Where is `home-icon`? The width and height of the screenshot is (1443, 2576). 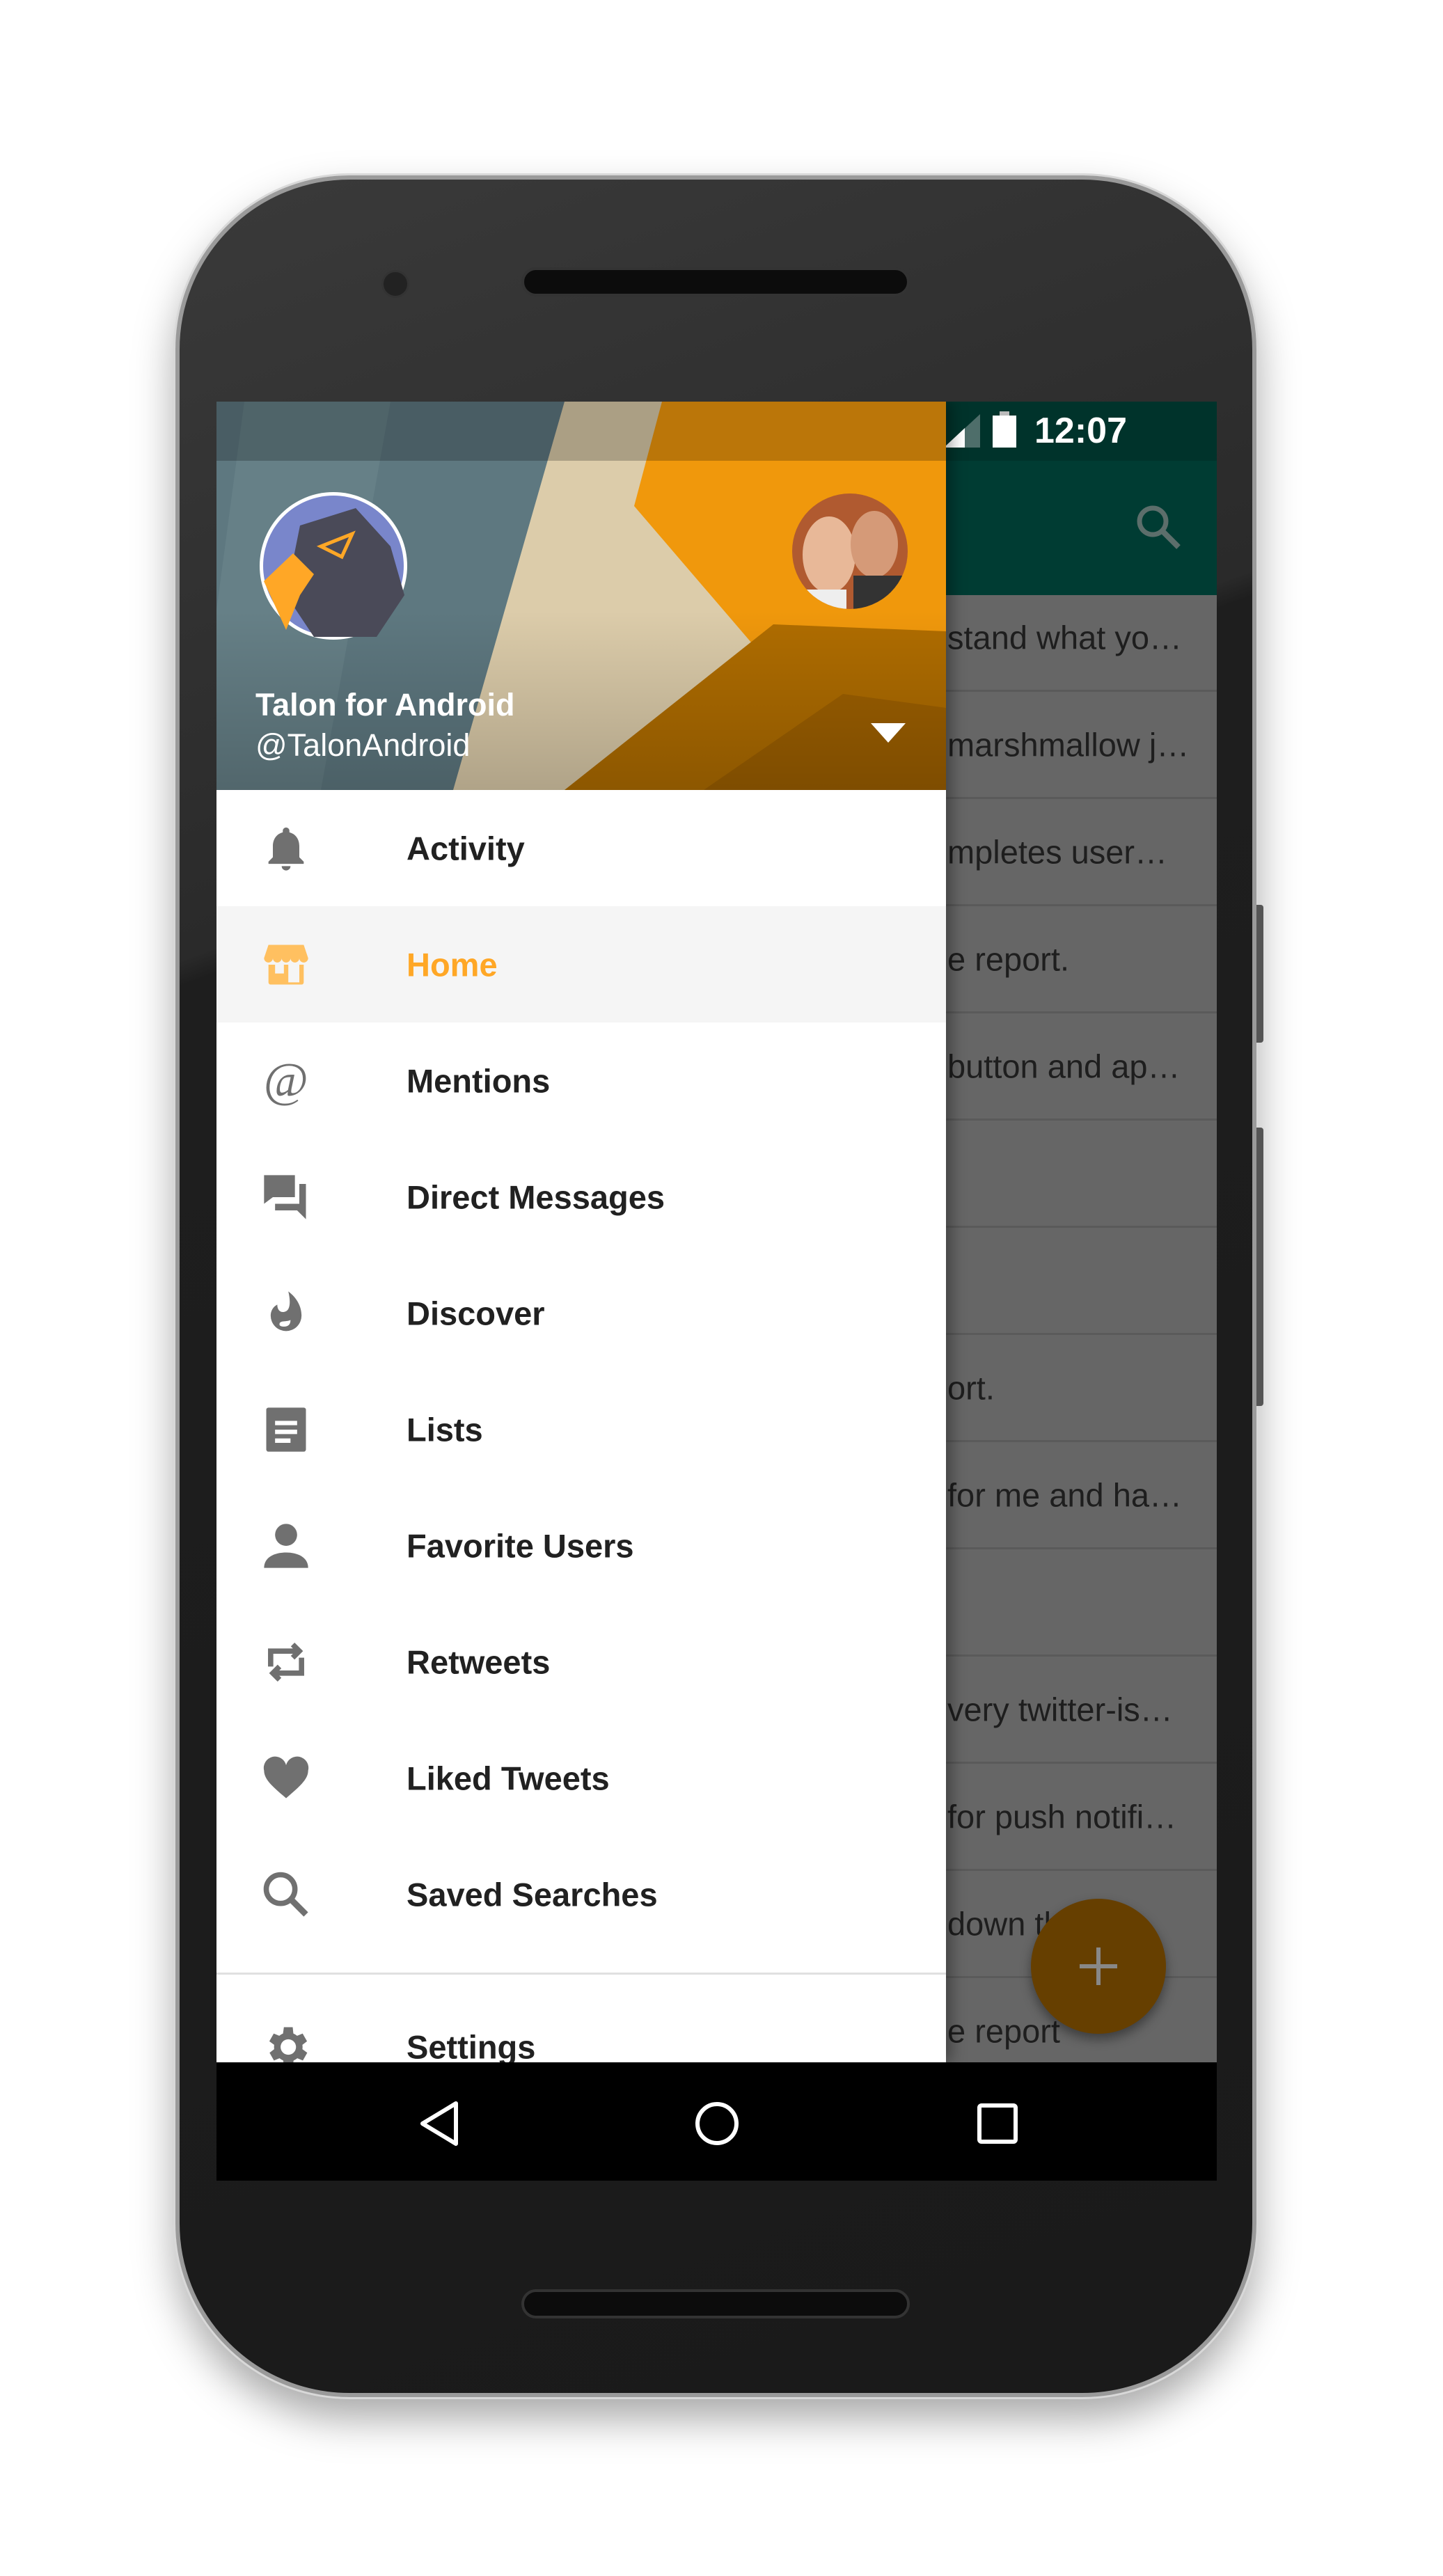
home-icon is located at coordinates (717, 2124).